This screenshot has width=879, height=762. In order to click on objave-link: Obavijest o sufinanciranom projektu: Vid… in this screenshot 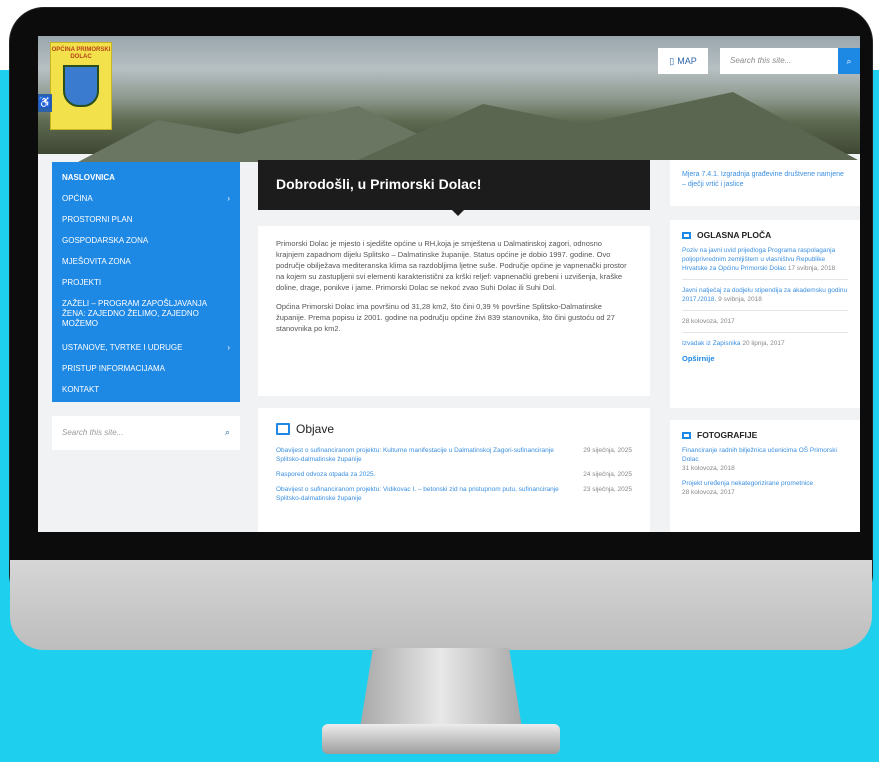, I will do `click(426, 494)`.